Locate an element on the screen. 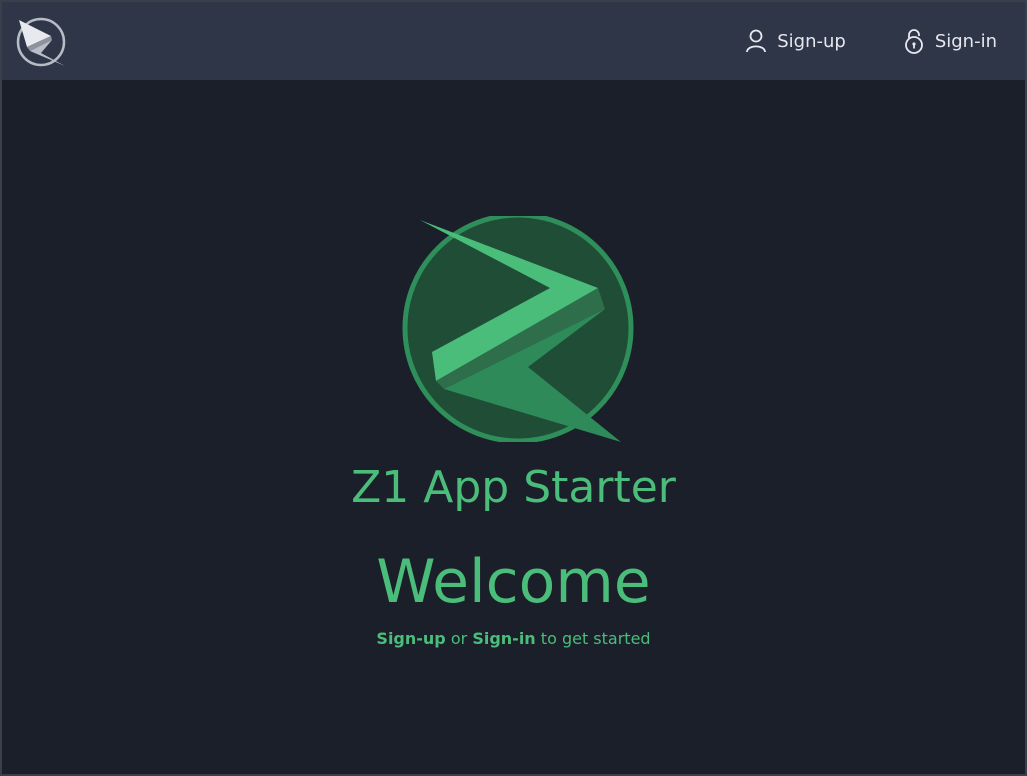 This screenshot has height=776, width=1027. nav-signin-link: Sign-in is located at coordinates (950, 41).